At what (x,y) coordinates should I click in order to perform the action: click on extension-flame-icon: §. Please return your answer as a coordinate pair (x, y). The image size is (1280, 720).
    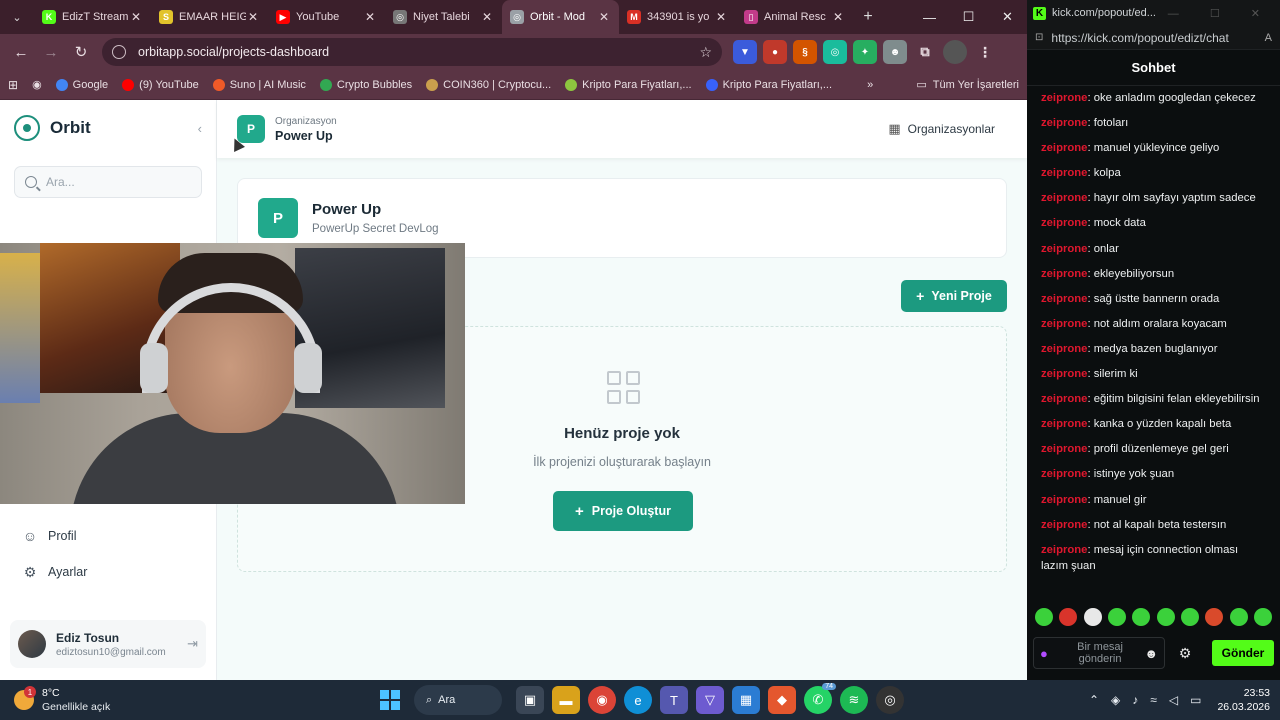
    Looking at the image, I should click on (805, 52).